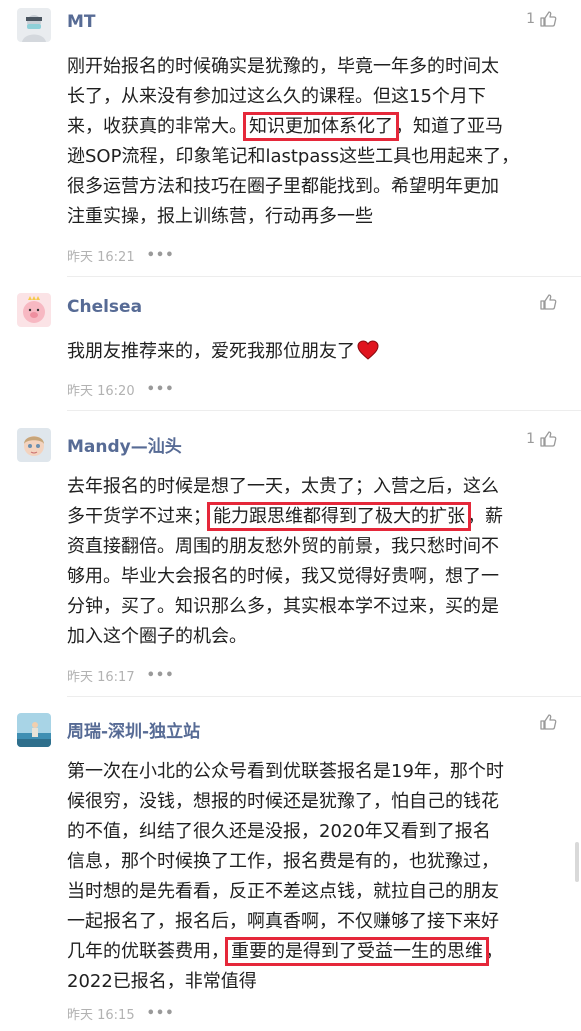  Describe the element at coordinates (133, 729) in the screenshot. I see `commenter-name: 周瑞-深圳-独立站` at that location.